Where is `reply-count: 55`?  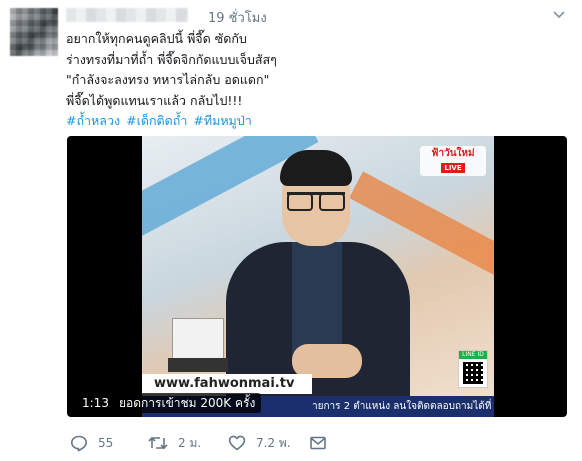 reply-count: 55 is located at coordinates (106, 443).